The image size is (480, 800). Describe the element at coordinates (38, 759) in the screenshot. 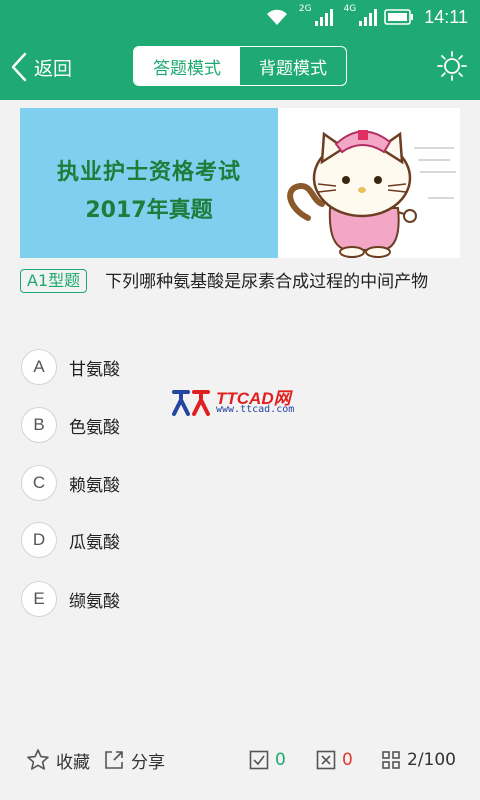

I see `star-icon` at that location.